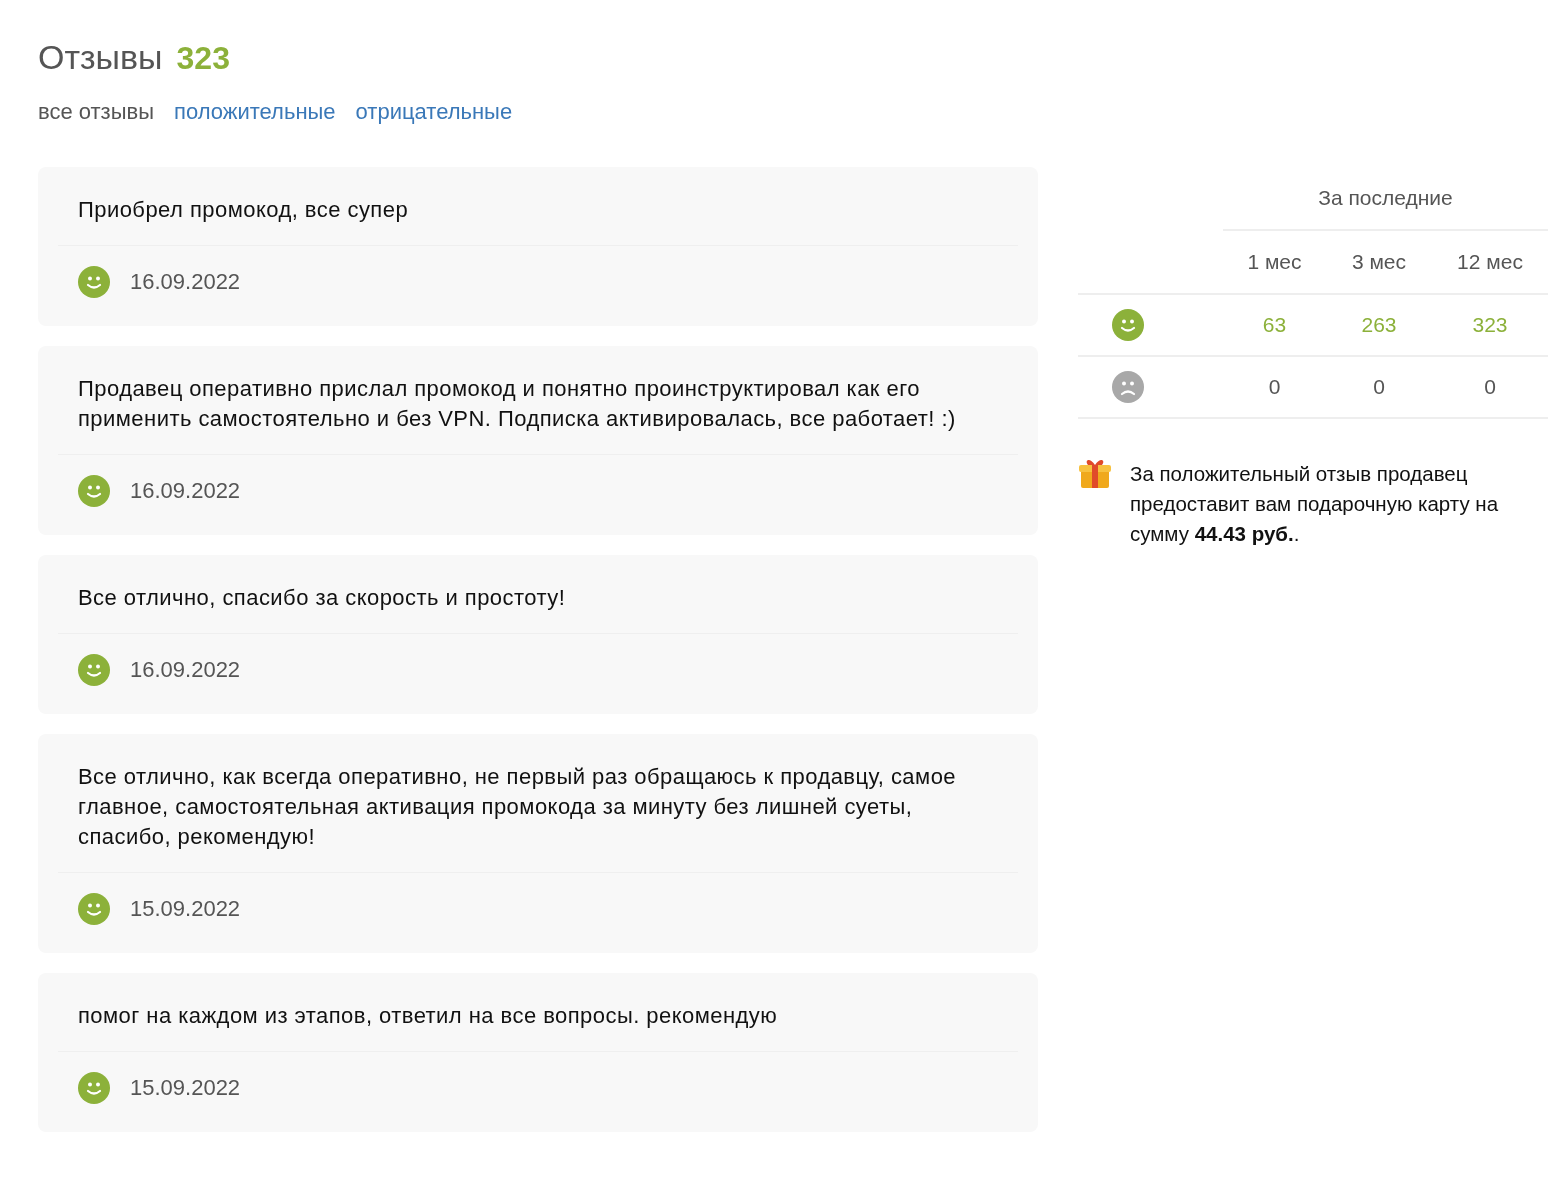 The image size is (1558, 1192). What do you see at coordinates (1490, 263) in the screenshot?
I see `column-header: 12 мес` at bounding box center [1490, 263].